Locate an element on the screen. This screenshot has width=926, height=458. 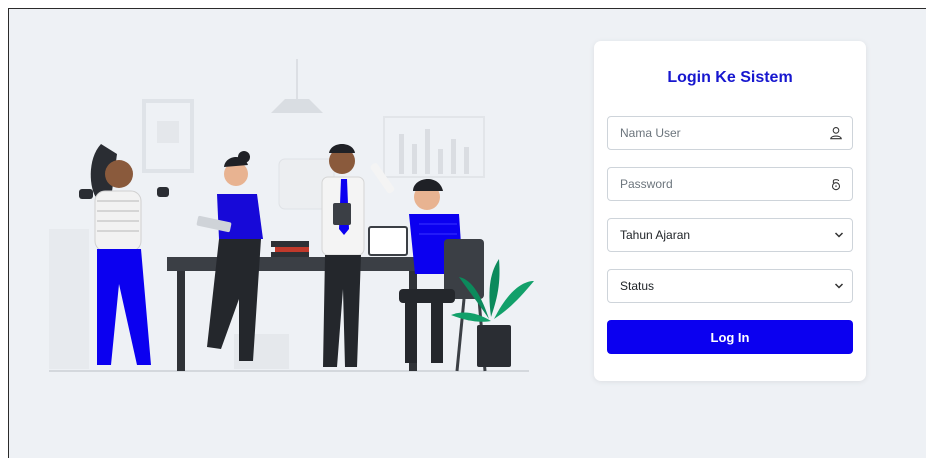
username-input is located at coordinates (730, 133).